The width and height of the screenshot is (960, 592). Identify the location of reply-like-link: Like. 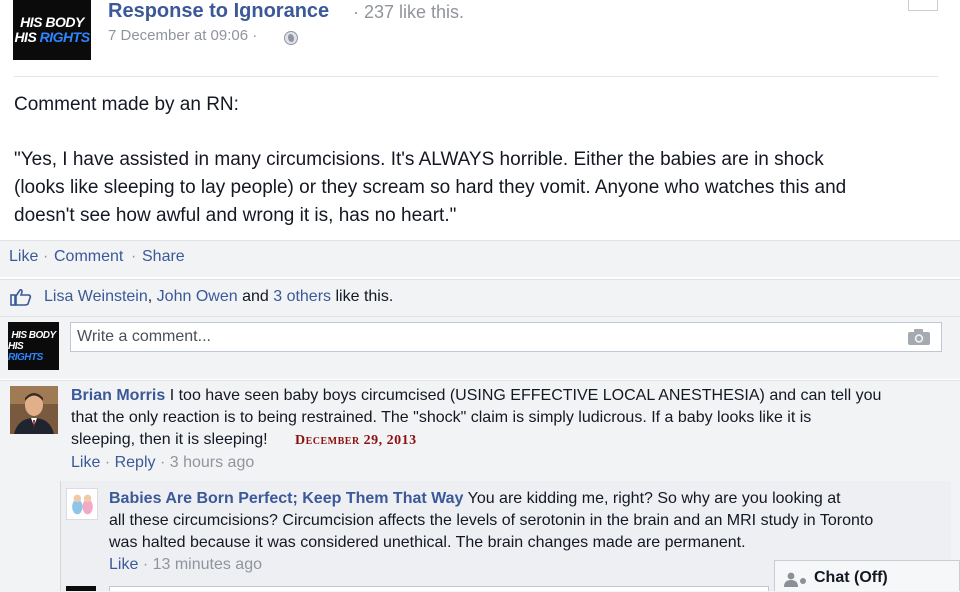
(123, 564).